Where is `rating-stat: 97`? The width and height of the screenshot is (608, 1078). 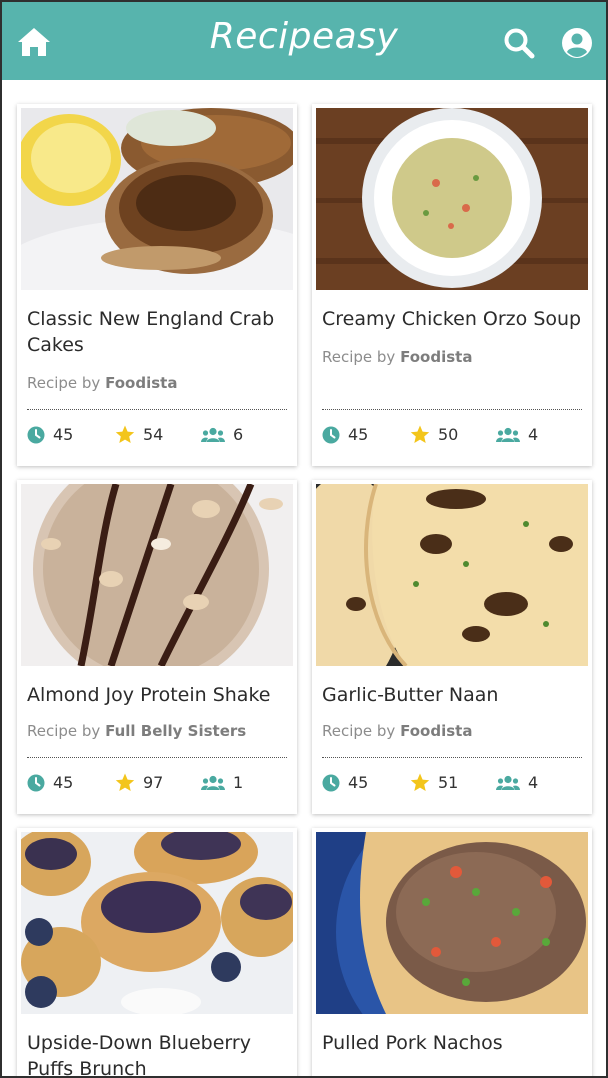 rating-stat: 97 is located at coordinates (139, 782).